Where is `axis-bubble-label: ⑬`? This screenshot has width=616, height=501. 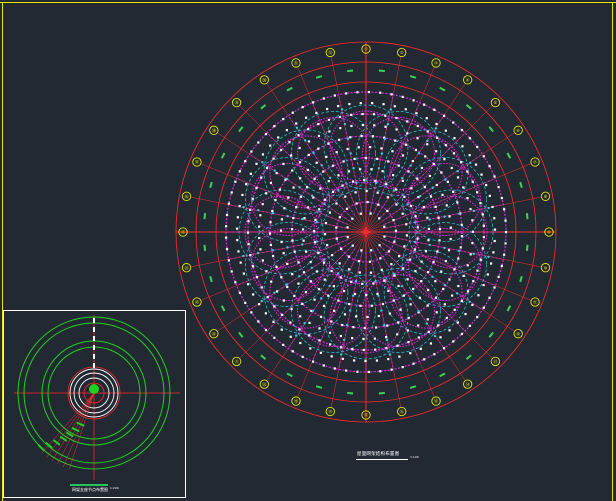
axis-bubble-label: ⑬ is located at coordinates (495, 361).